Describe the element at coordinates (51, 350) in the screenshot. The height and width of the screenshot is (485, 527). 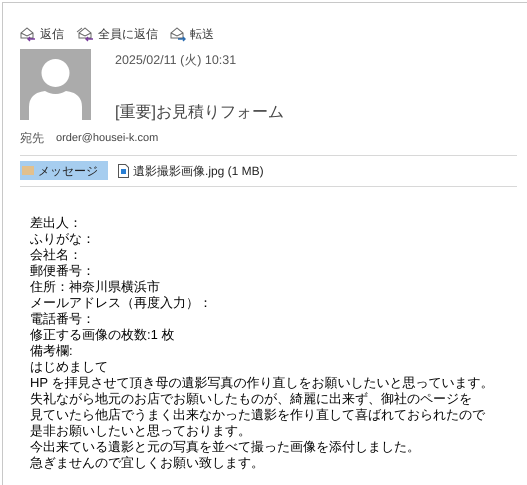
I see `body-text-line: 備考欄:` at that location.